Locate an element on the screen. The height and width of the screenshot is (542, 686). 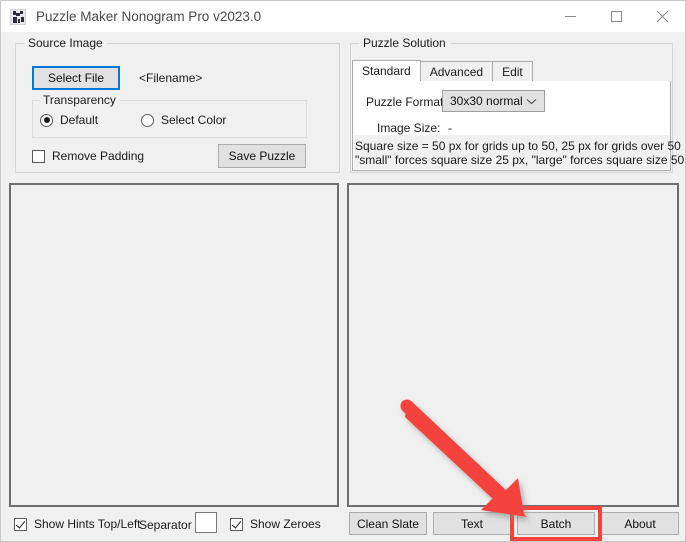
checkbox-show-zeroes: Show Zeroes is located at coordinates (275, 524).